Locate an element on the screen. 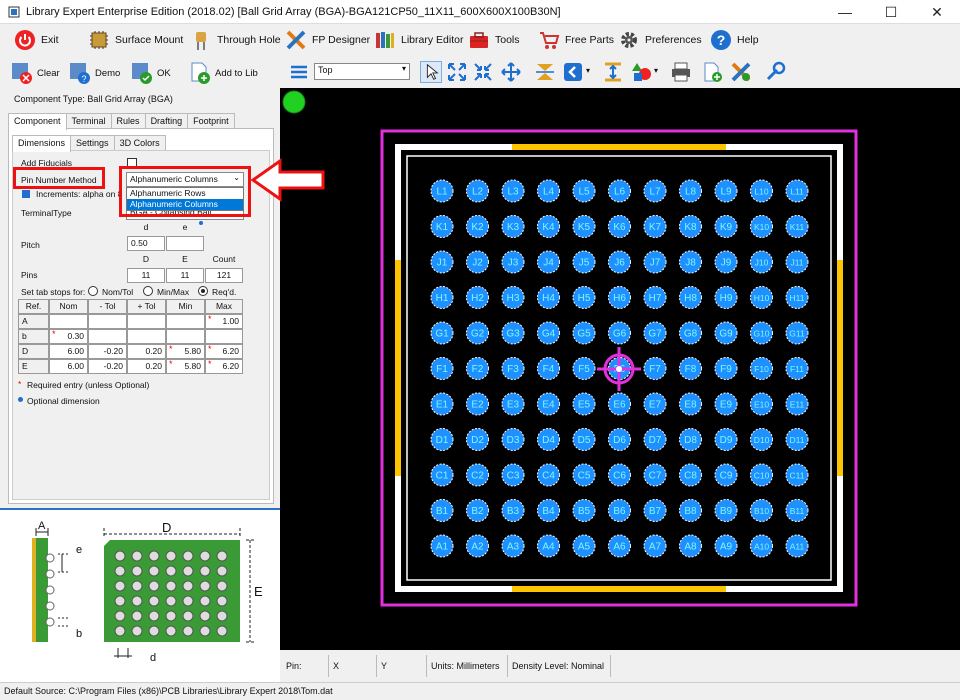 The width and height of the screenshot is (960, 700). pad-L2: L2 is located at coordinates (477, 191).